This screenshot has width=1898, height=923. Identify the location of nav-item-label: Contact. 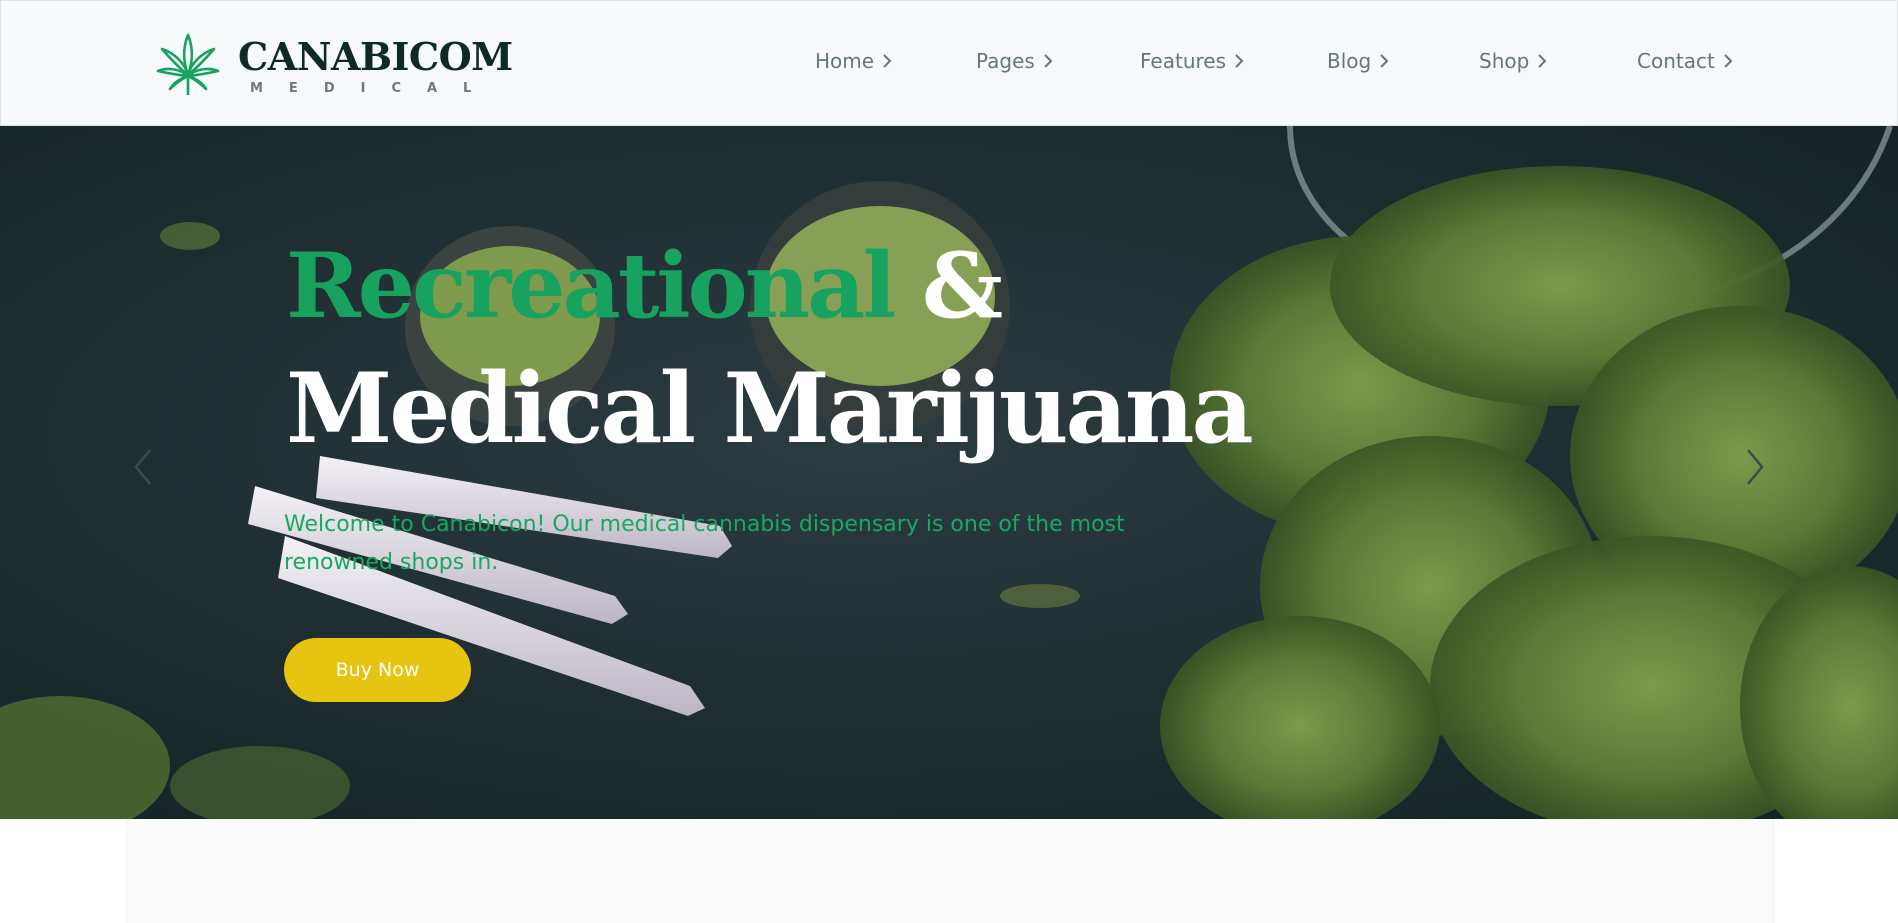
(1676, 61).